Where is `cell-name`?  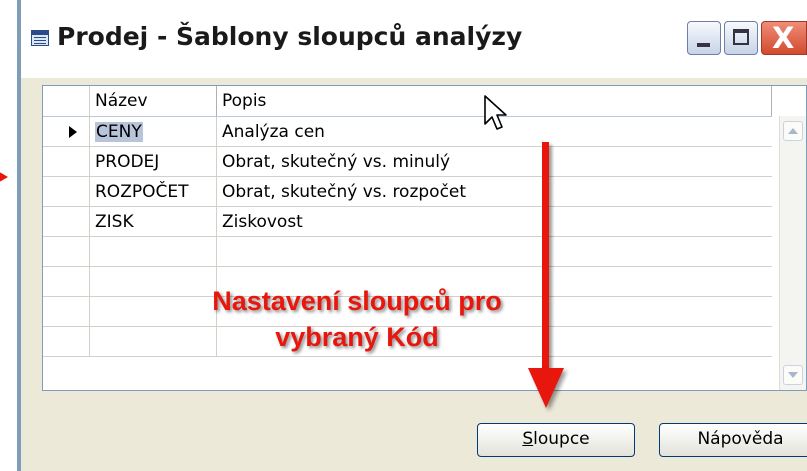 cell-name is located at coordinates (153, 251).